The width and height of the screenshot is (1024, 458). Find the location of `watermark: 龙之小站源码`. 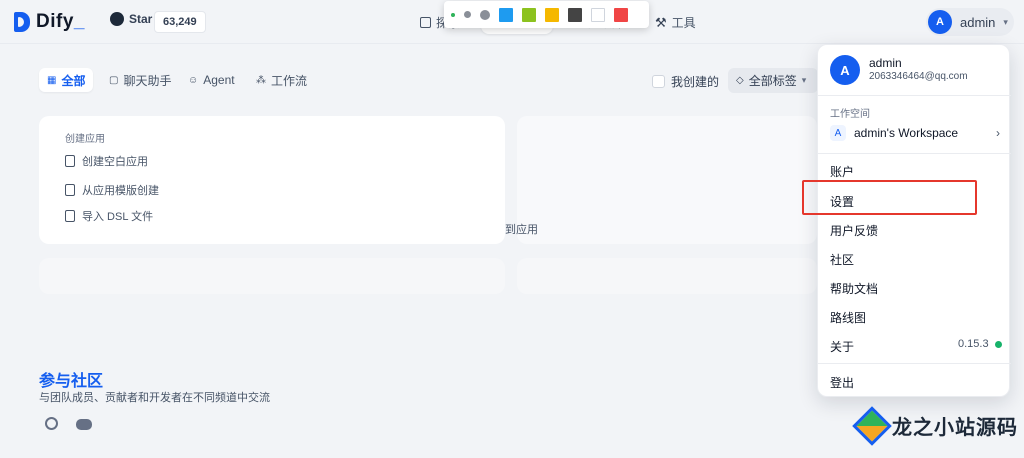

watermark: 龙之小站源码 is located at coordinates (935, 425).